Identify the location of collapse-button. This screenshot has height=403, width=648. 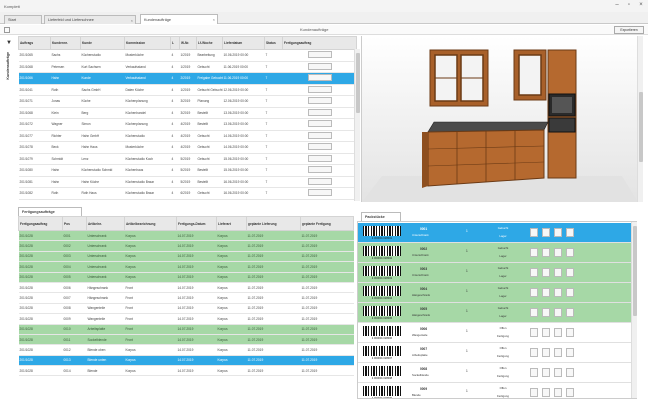
(7, 30).